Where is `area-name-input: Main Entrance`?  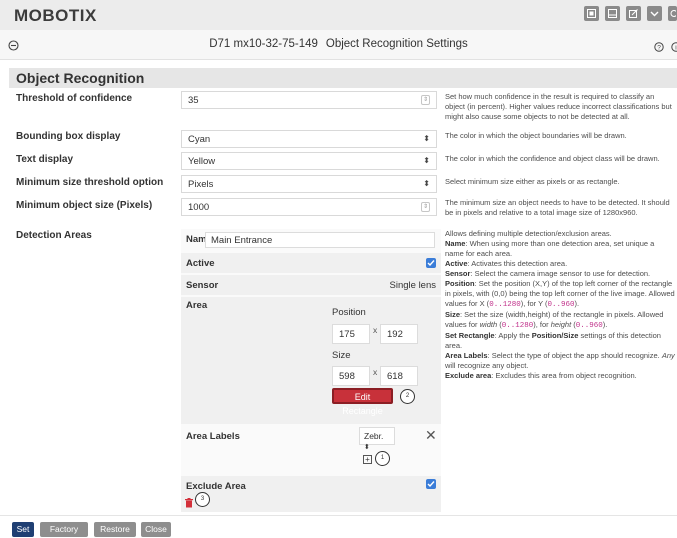 area-name-input: Main Entrance is located at coordinates (320, 240).